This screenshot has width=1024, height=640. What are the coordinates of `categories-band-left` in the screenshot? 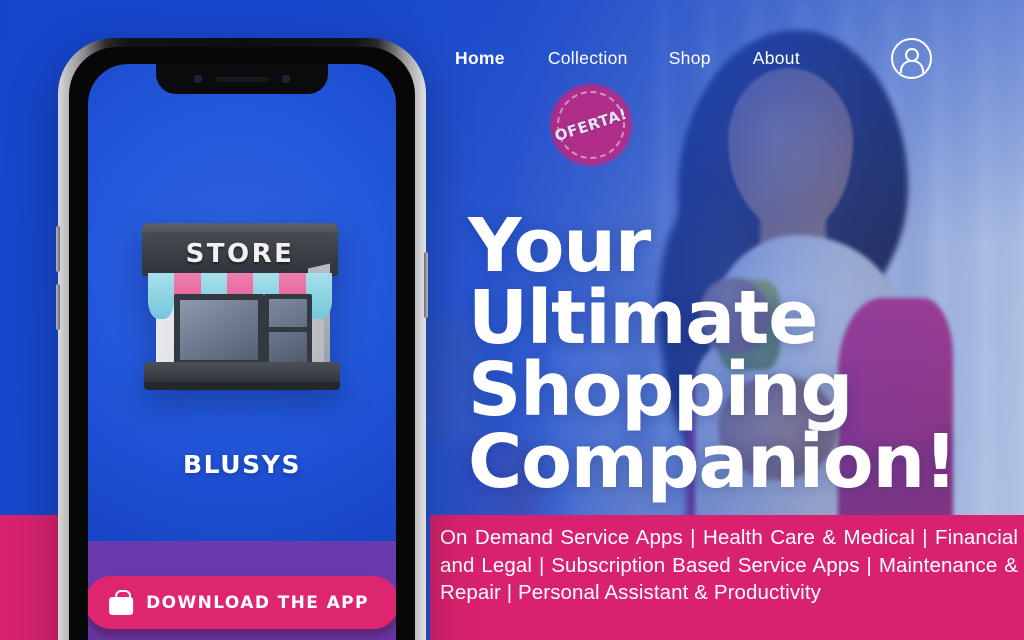 It's located at (33, 577).